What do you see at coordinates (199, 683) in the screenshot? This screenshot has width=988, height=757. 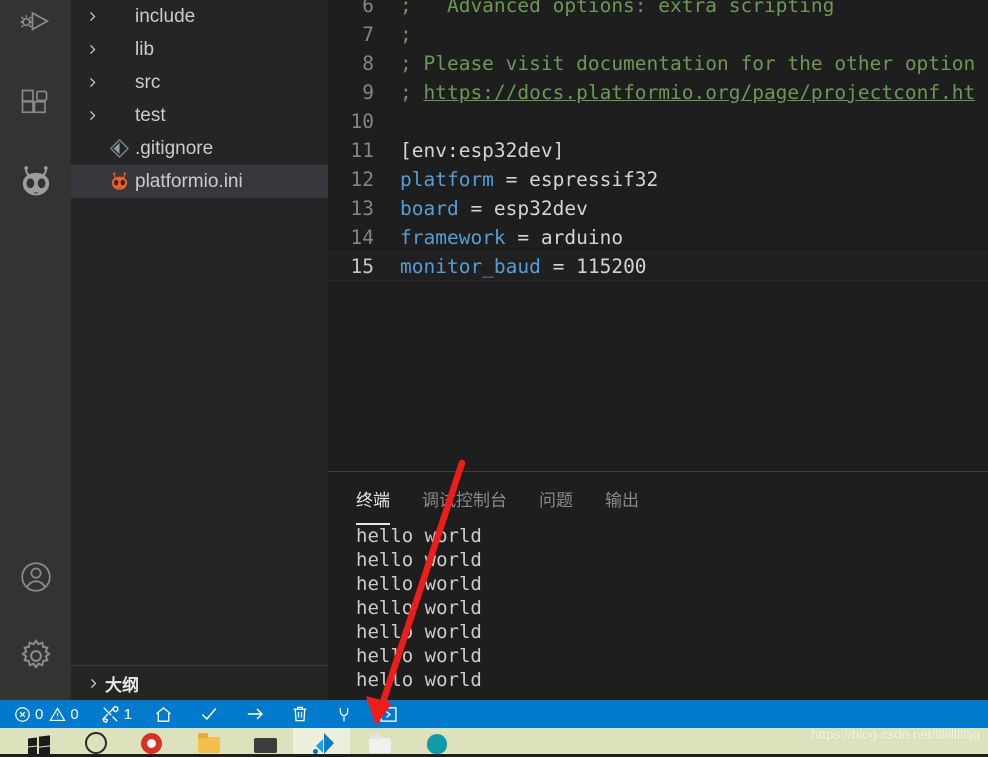 I see `sidebar-section-outline: 大纲` at bounding box center [199, 683].